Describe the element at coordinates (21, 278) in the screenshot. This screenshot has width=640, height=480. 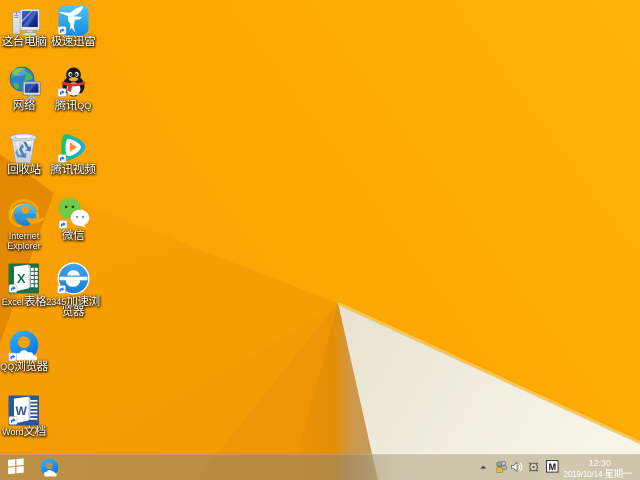
I see `svg-text: X` at that location.